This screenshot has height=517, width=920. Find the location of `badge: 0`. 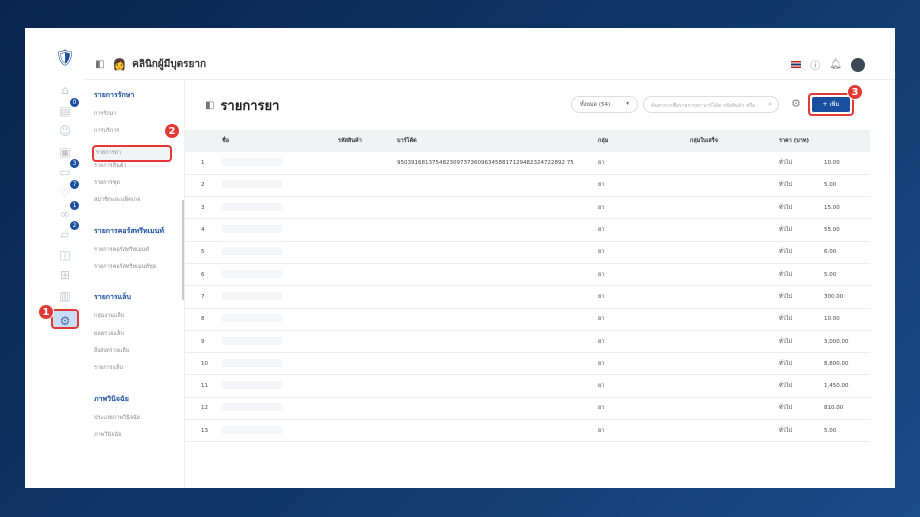

badge: 0 is located at coordinates (74, 102).